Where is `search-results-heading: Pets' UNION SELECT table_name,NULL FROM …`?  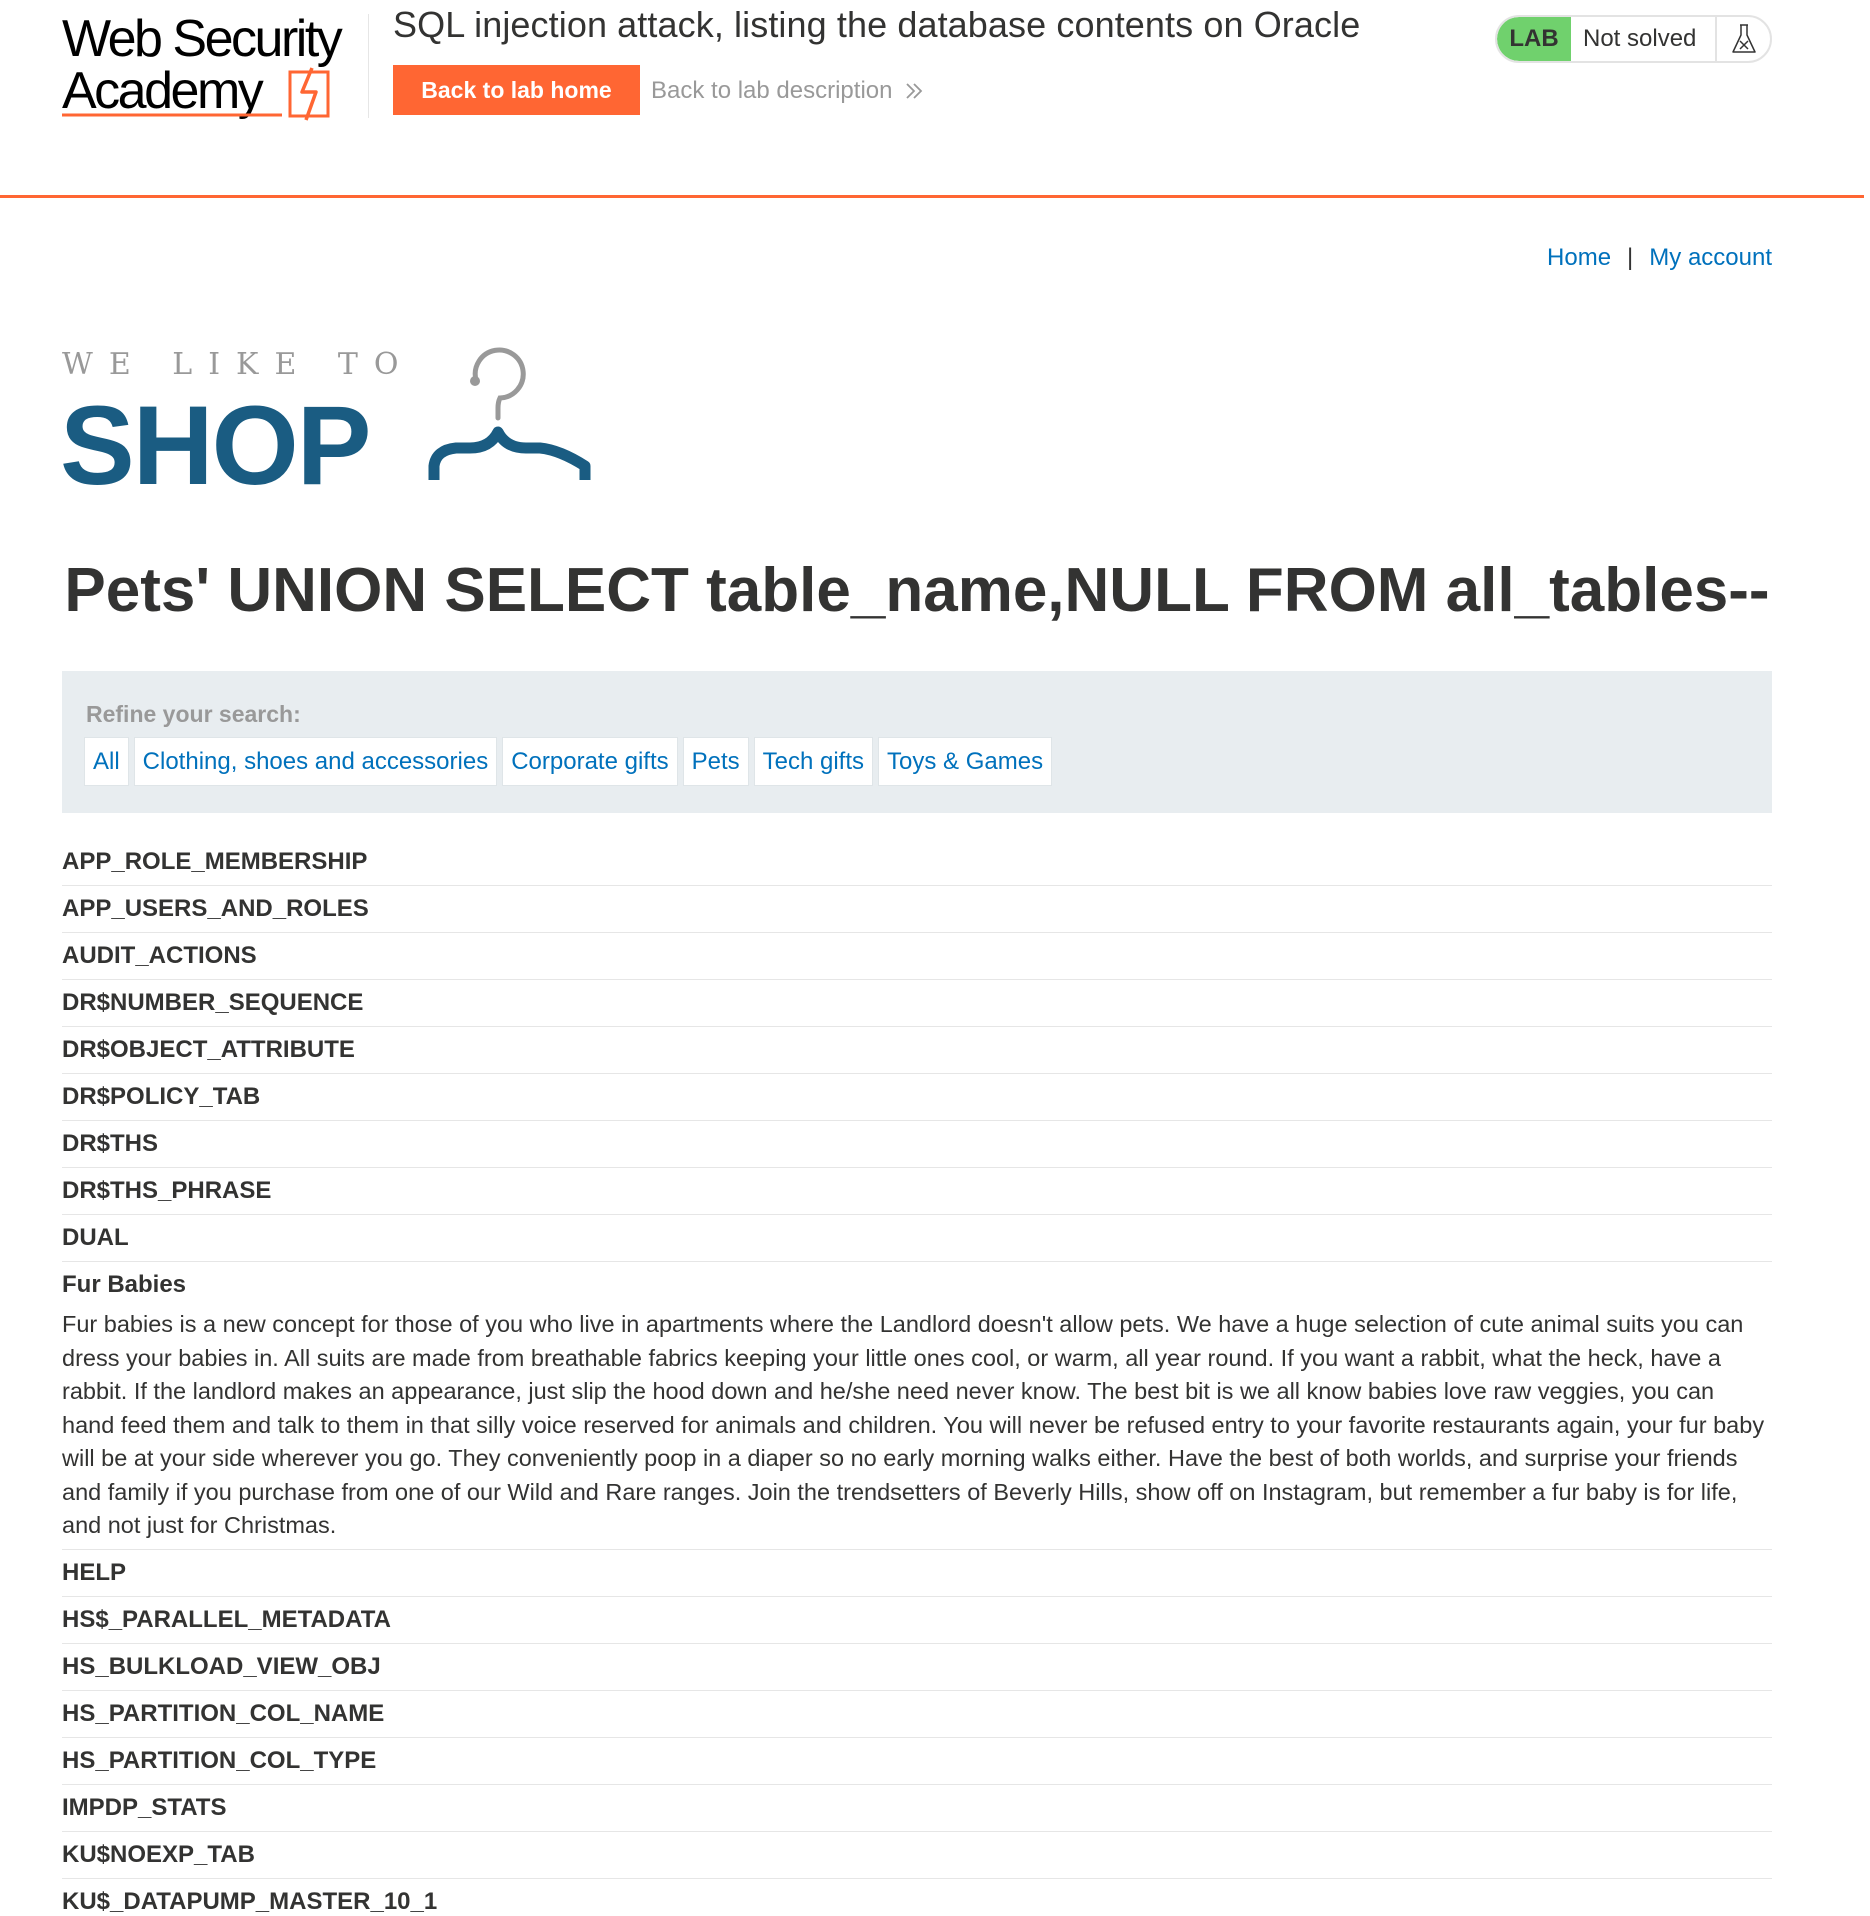
search-results-heading: Pets' UNION SELECT table_name,NULL FROM … is located at coordinates (917, 590).